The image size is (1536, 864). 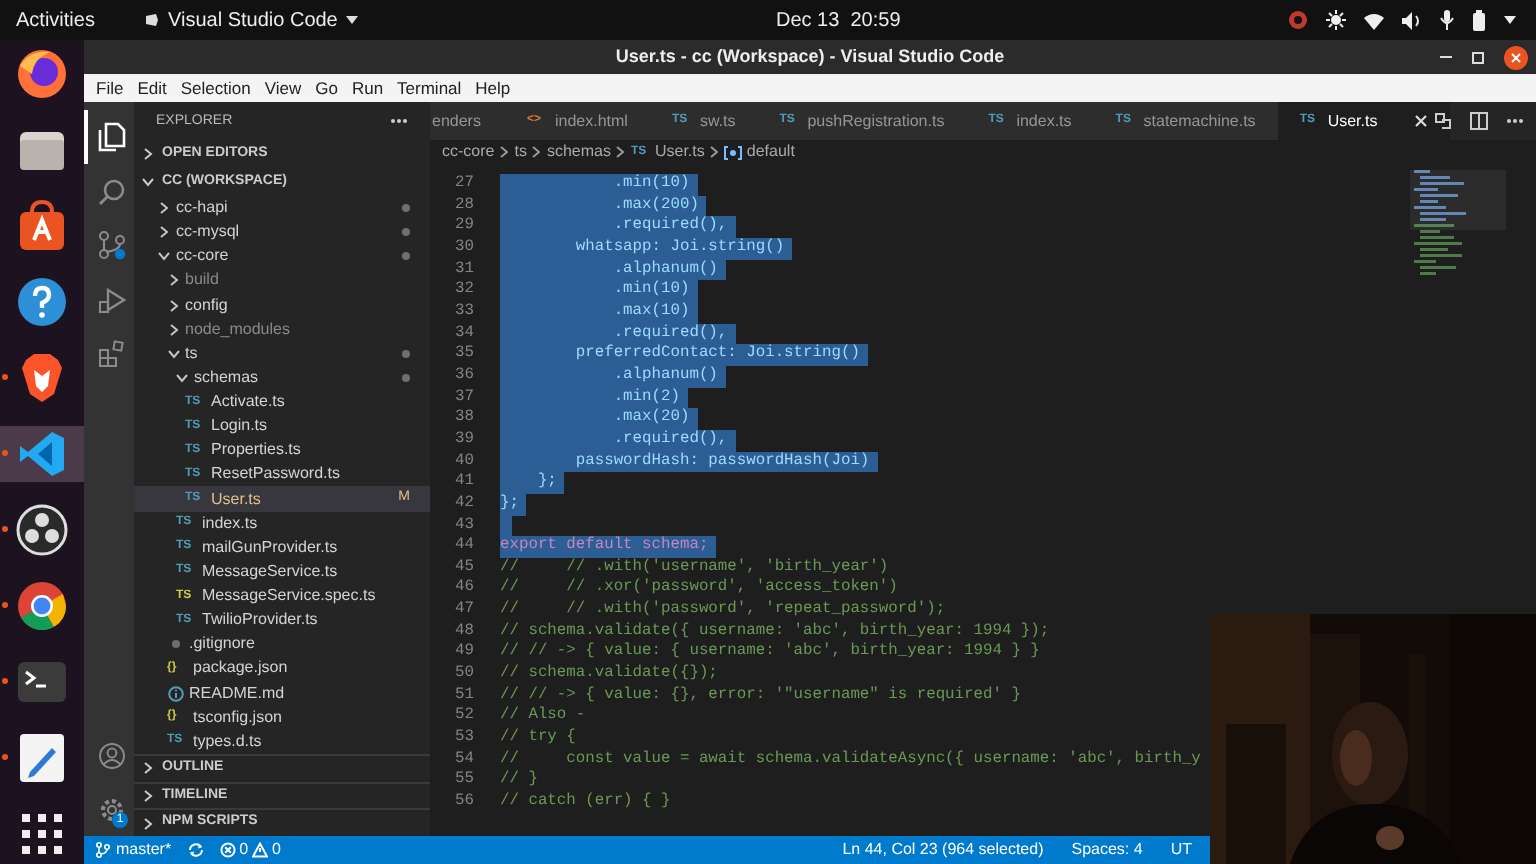 I want to click on status-item: Ln 44, Col 23 (964 selected), so click(x=943, y=850).